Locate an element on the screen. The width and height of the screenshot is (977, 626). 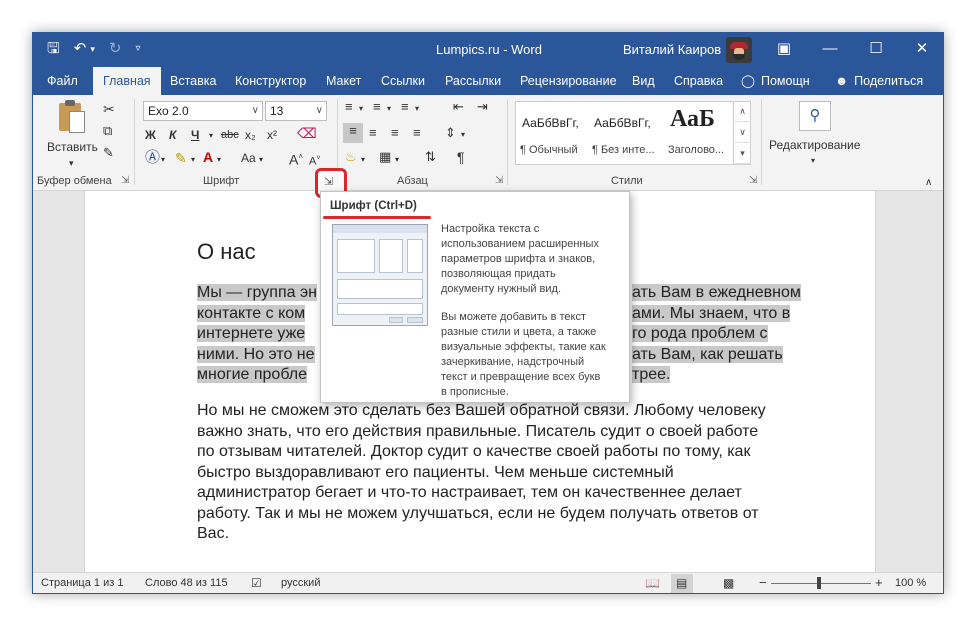
zoom-in-button: + is located at coordinates (879, 582).